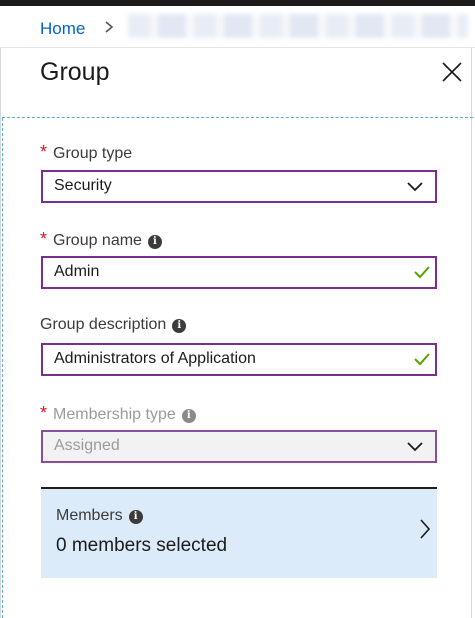 This screenshot has height=618, width=475. Describe the element at coordinates (142, 545) in the screenshot. I see `members-count: 0 members selected` at that location.